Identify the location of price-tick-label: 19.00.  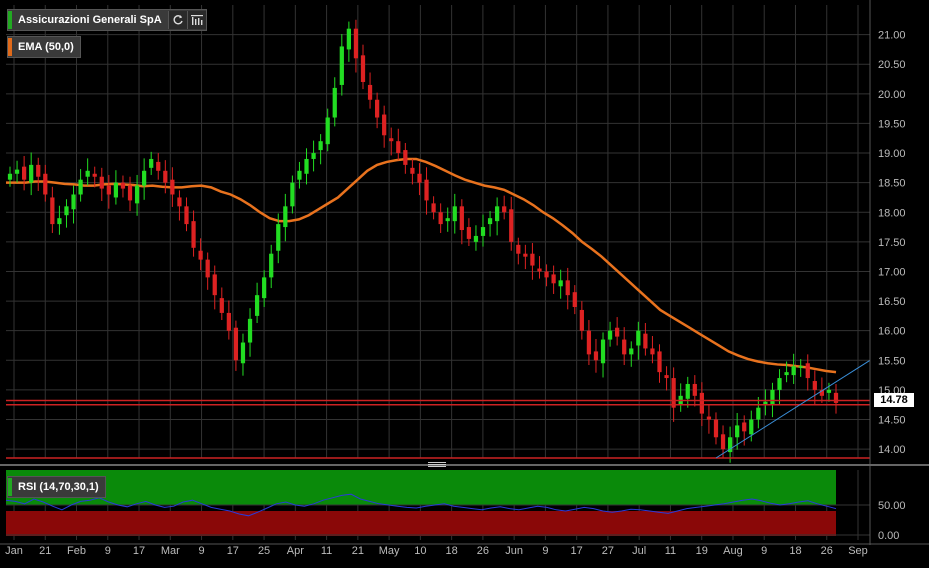
(892, 154).